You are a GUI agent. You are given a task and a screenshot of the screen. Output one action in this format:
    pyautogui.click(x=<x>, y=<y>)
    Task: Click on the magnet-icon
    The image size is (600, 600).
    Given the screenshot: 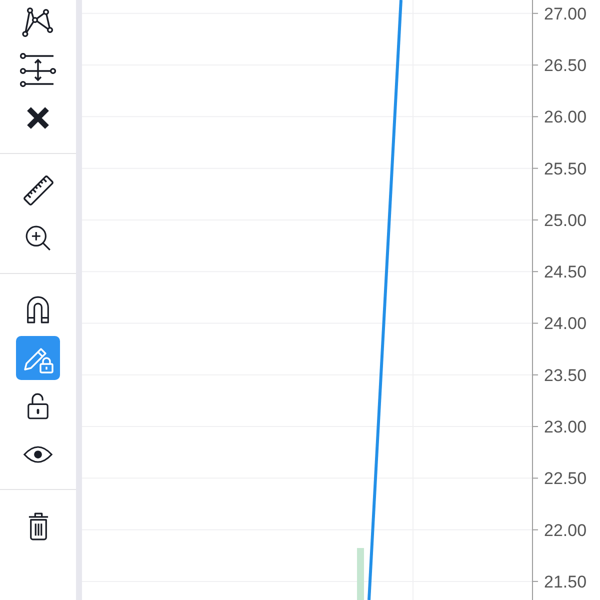 What is the action you would take?
    pyautogui.click(x=38, y=310)
    